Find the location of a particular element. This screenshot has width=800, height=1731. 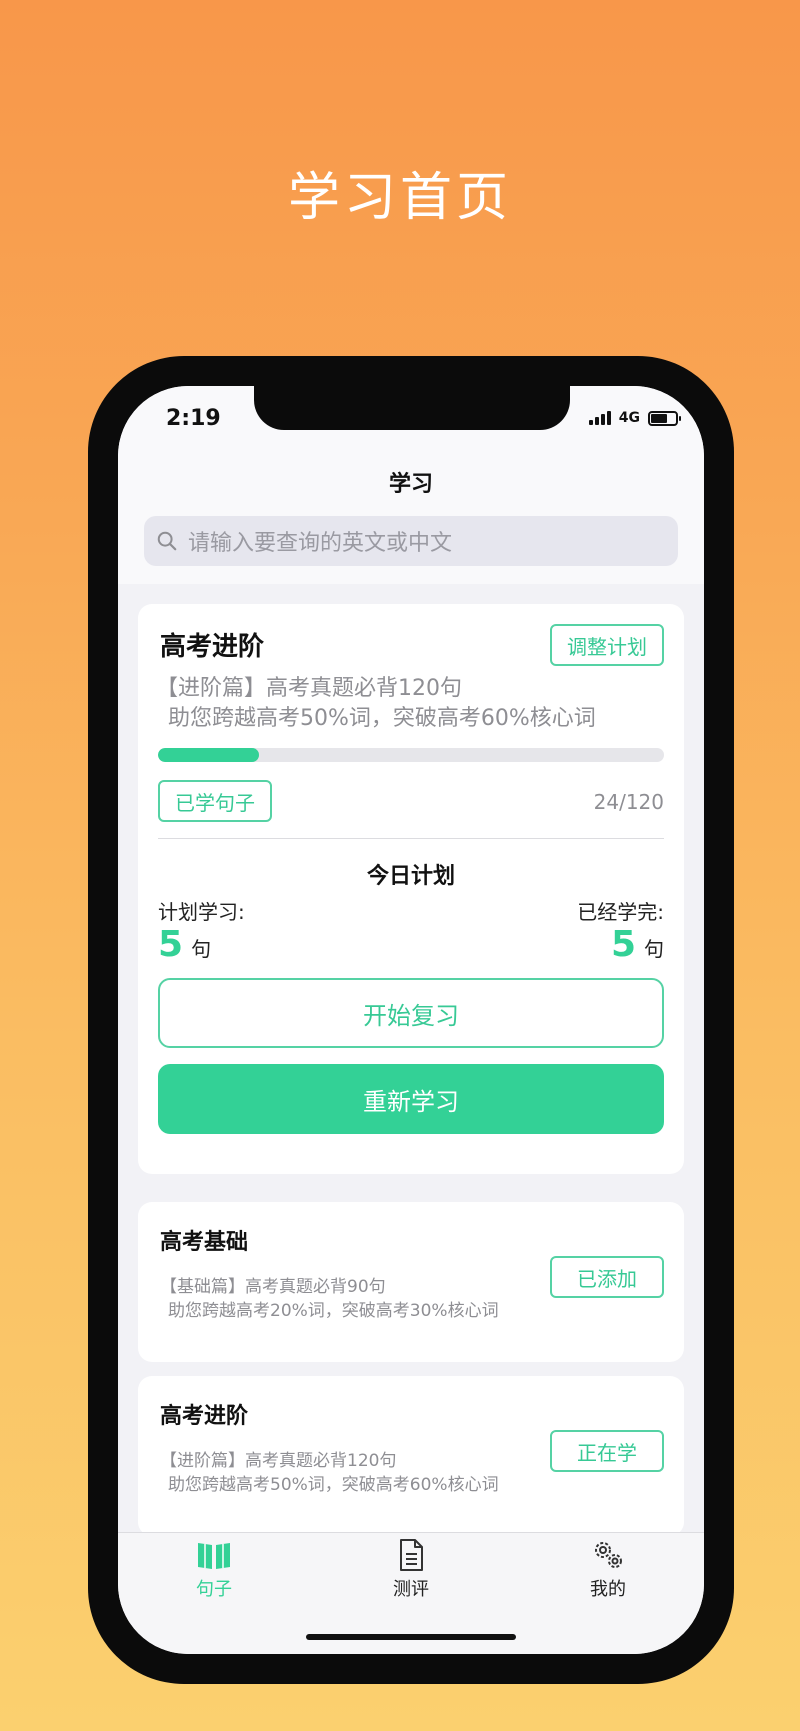

progress-fill is located at coordinates (209, 755).